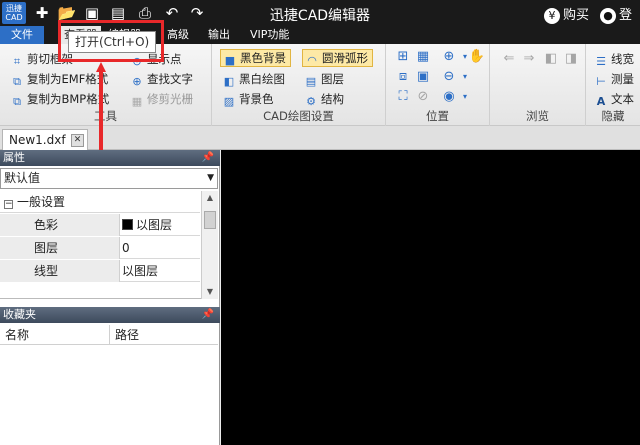  I want to click on group-cad-settings: ■ 黑色背景 ◧ 黑白绘图 ▨ 背景色 ◠ 圆滑弧形 ▤ 图层 ⚙ 结构 CAD绘图设置, so click(299, 85).